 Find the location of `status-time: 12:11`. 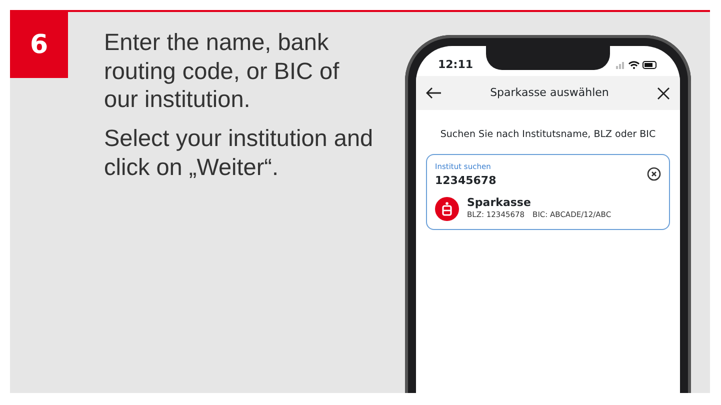

status-time: 12:11 is located at coordinates (456, 64).